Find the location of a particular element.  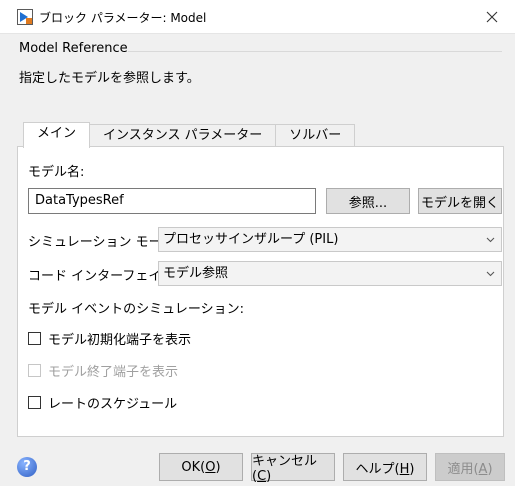

model-name-input: DataTypesRef is located at coordinates (172, 201).